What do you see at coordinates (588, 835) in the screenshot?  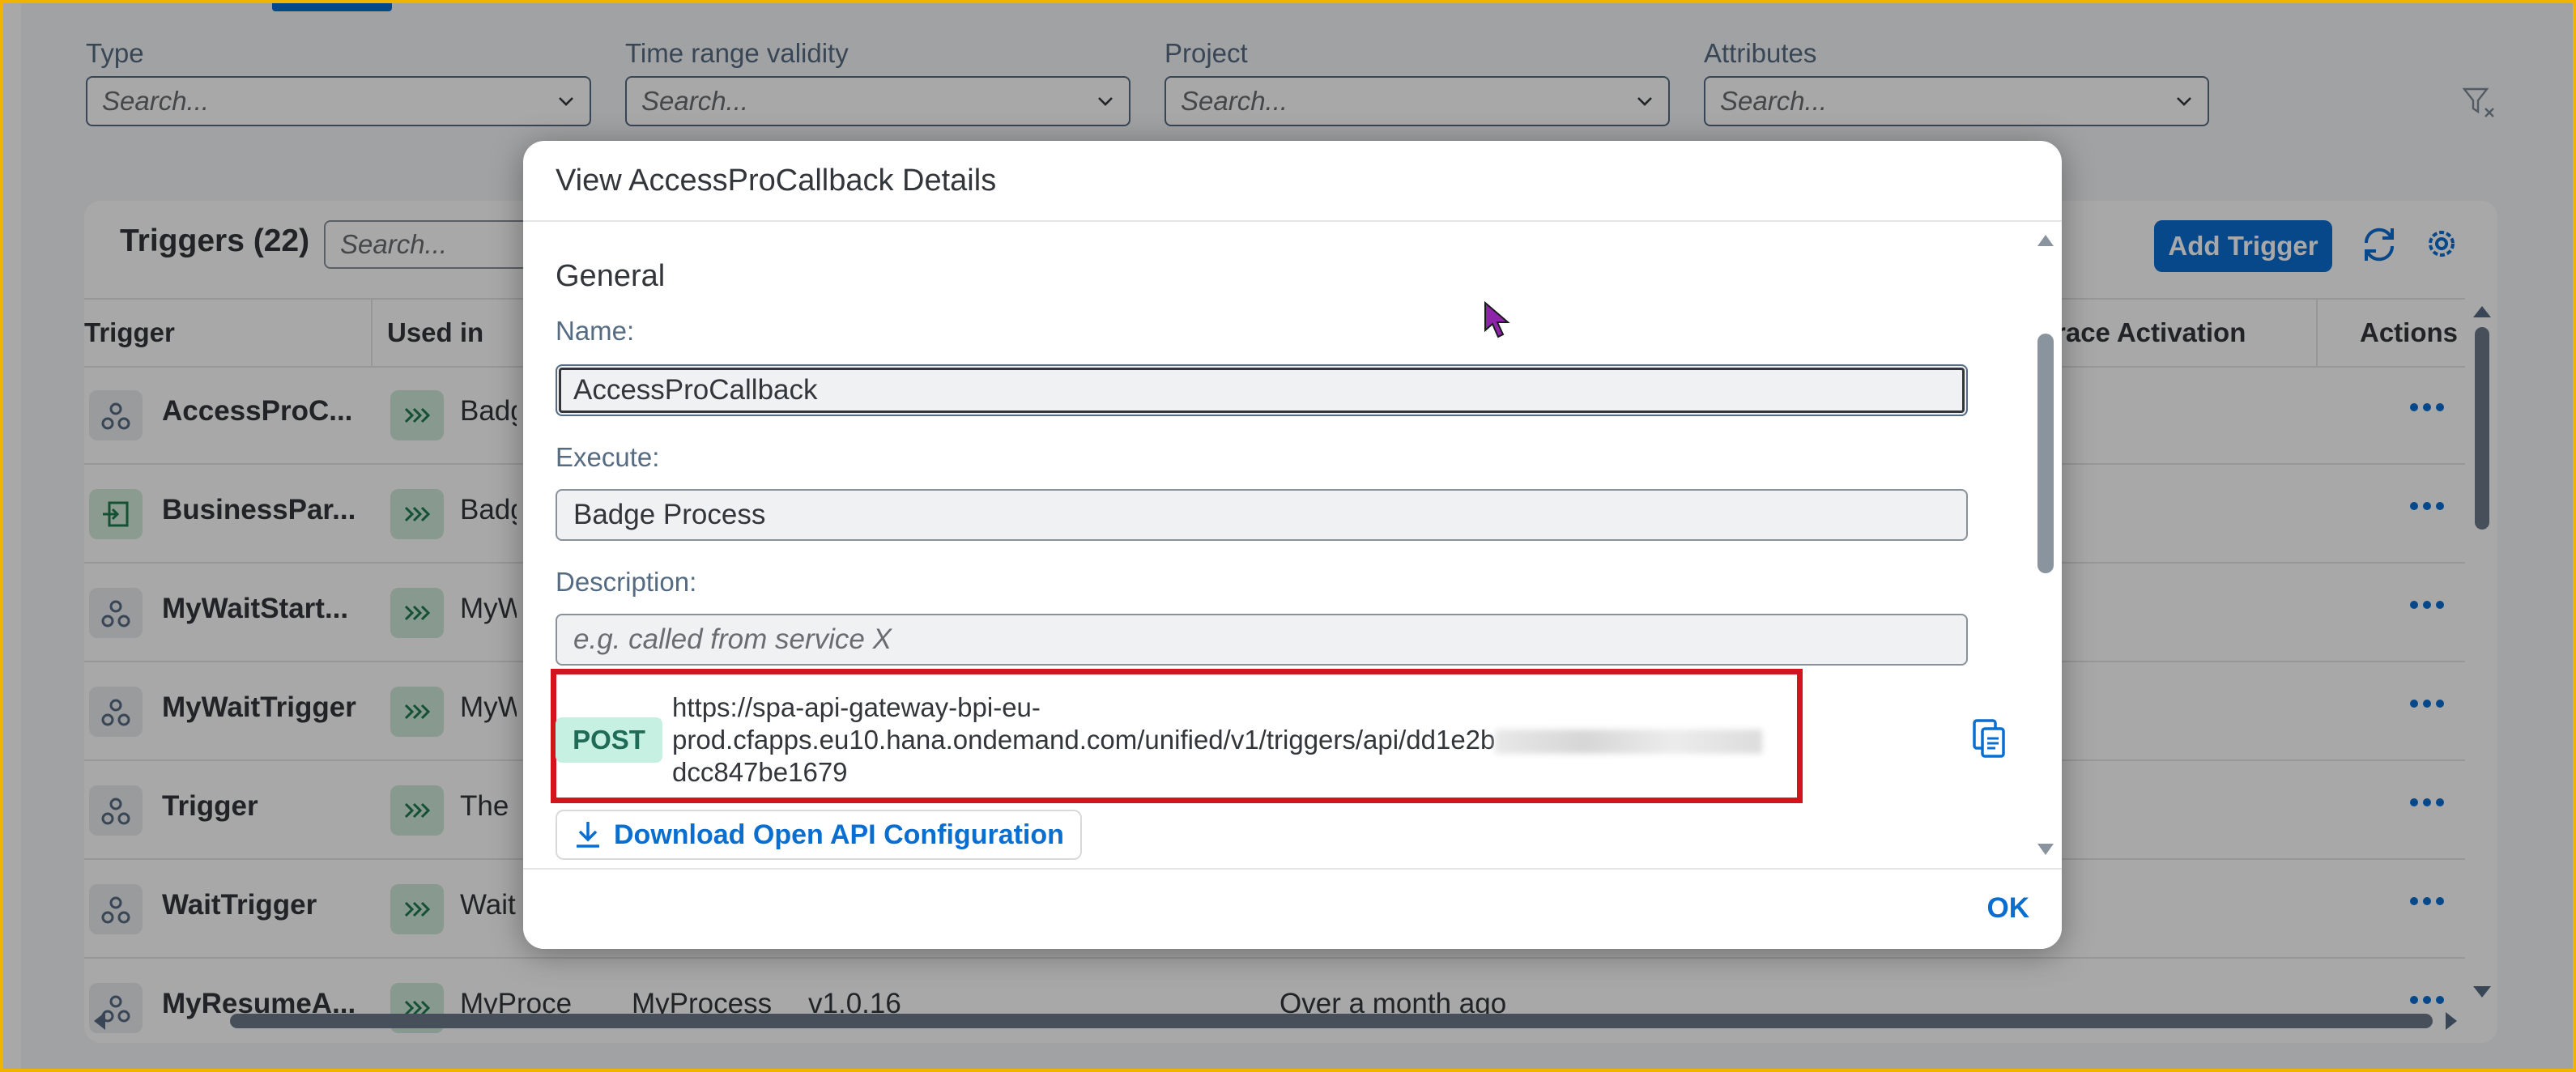 I see `download-icon` at bounding box center [588, 835].